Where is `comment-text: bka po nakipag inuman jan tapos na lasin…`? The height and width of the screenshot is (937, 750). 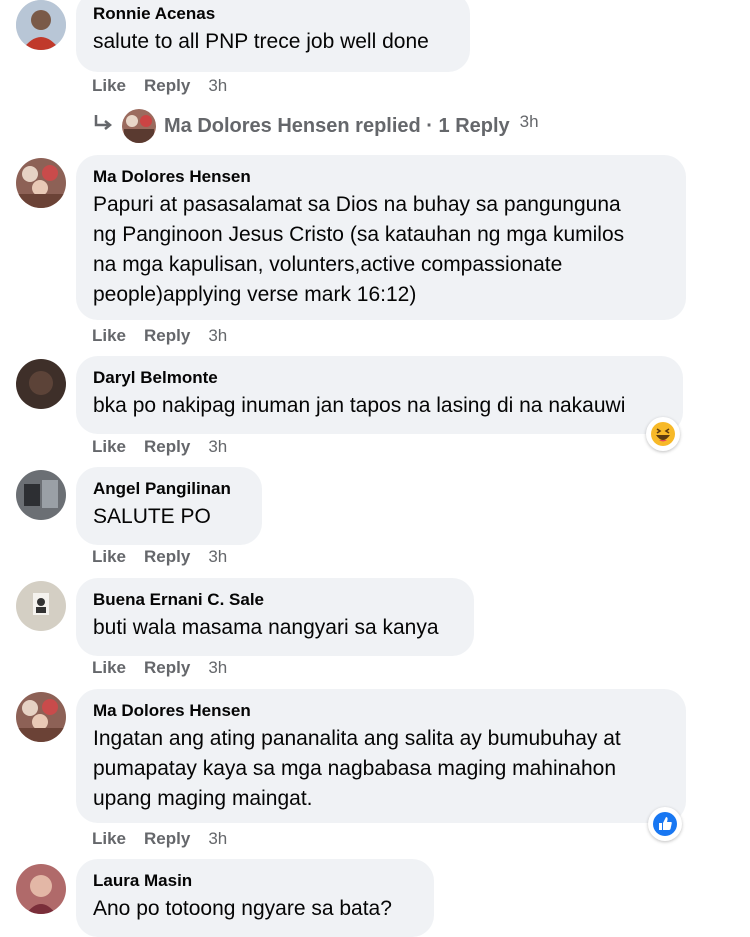
comment-text: bka po nakipag inuman jan tapos na lasin… is located at coordinates (359, 405).